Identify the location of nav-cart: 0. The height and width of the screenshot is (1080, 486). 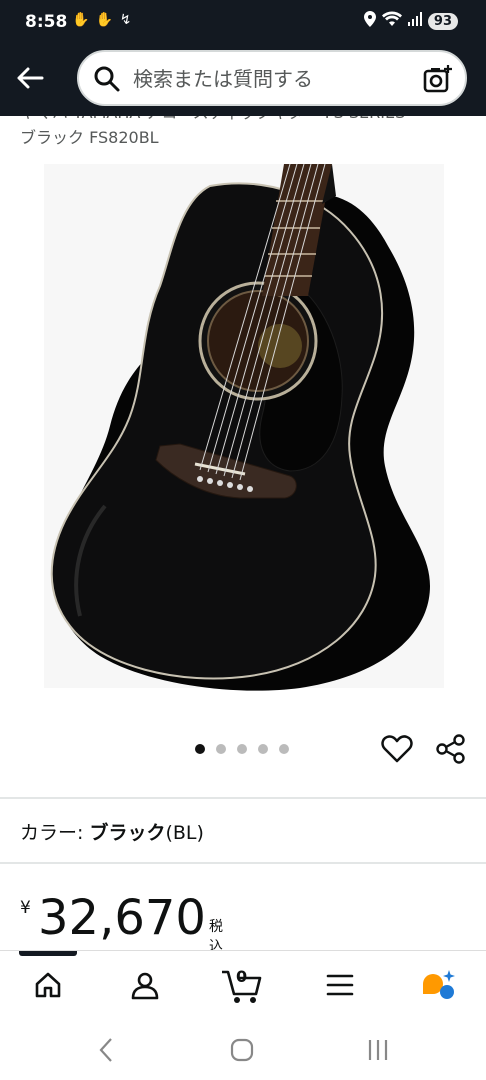
(242, 985).